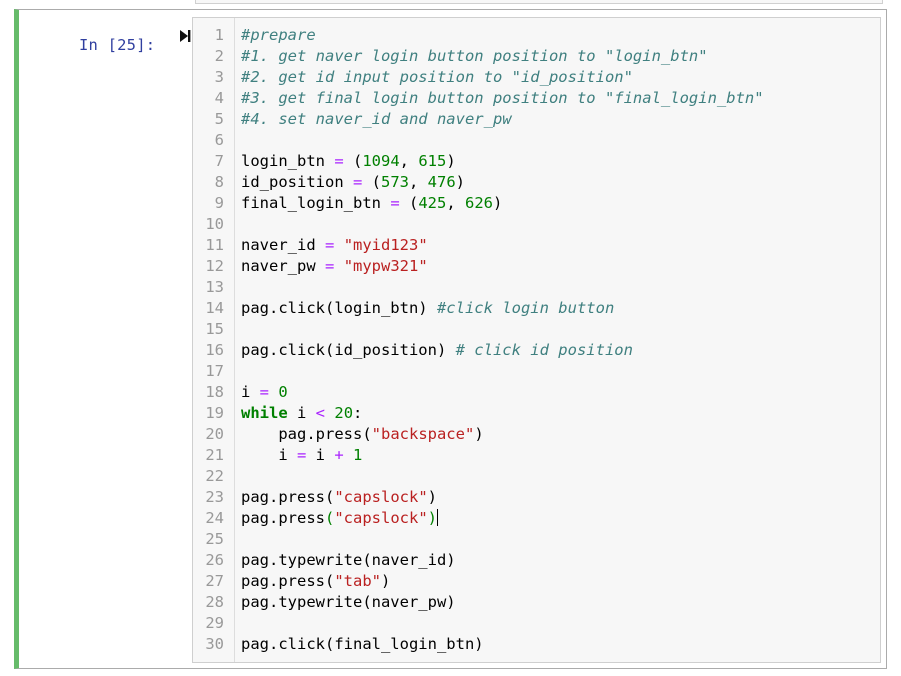 Image resolution: width=901 pixels, height=676 pixels. What do you see at coordinates (219, 119) in the screenshot?
I see `line-number: 5` at bounding box center [219, 119].